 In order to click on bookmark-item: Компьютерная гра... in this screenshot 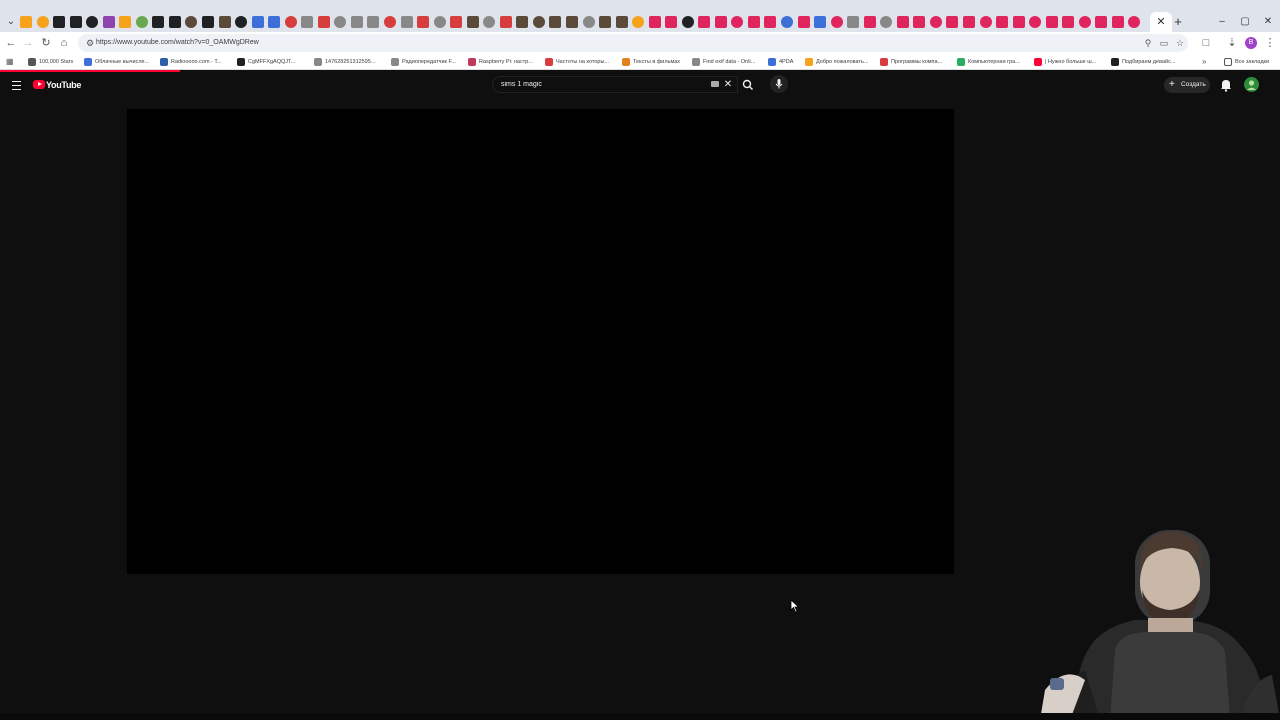, I will do `click(988, 62)`.